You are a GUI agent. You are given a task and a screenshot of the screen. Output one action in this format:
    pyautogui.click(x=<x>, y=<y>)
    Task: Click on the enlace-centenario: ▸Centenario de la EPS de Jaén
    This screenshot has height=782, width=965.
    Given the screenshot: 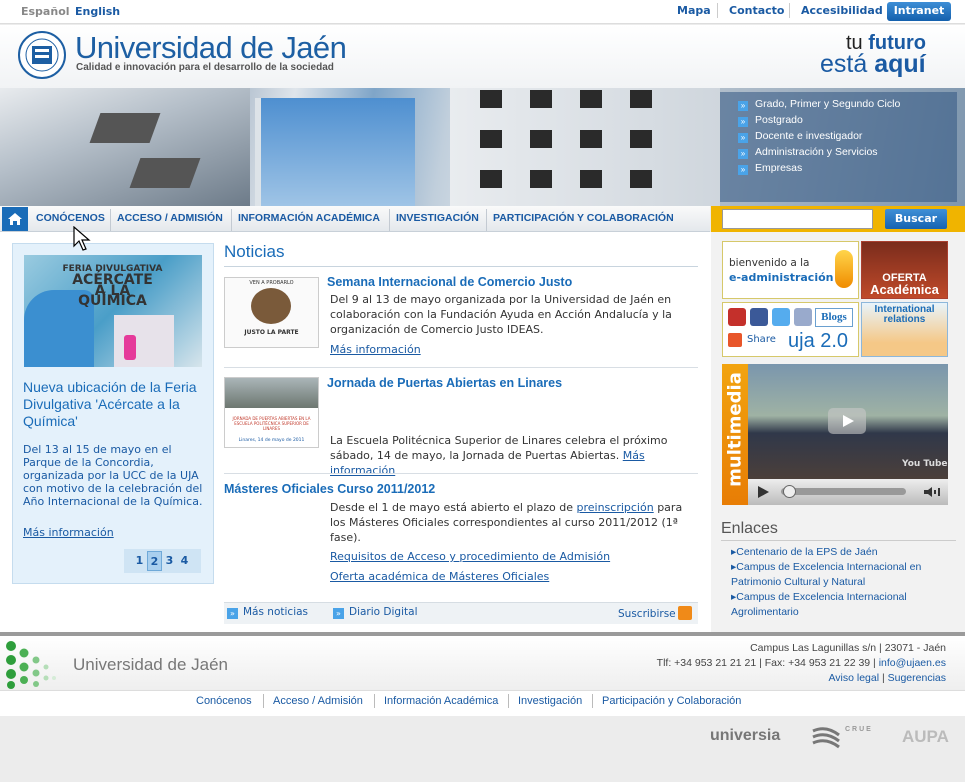 What is the action you would take?
    pyautogui.click(x=841, y=552)
    